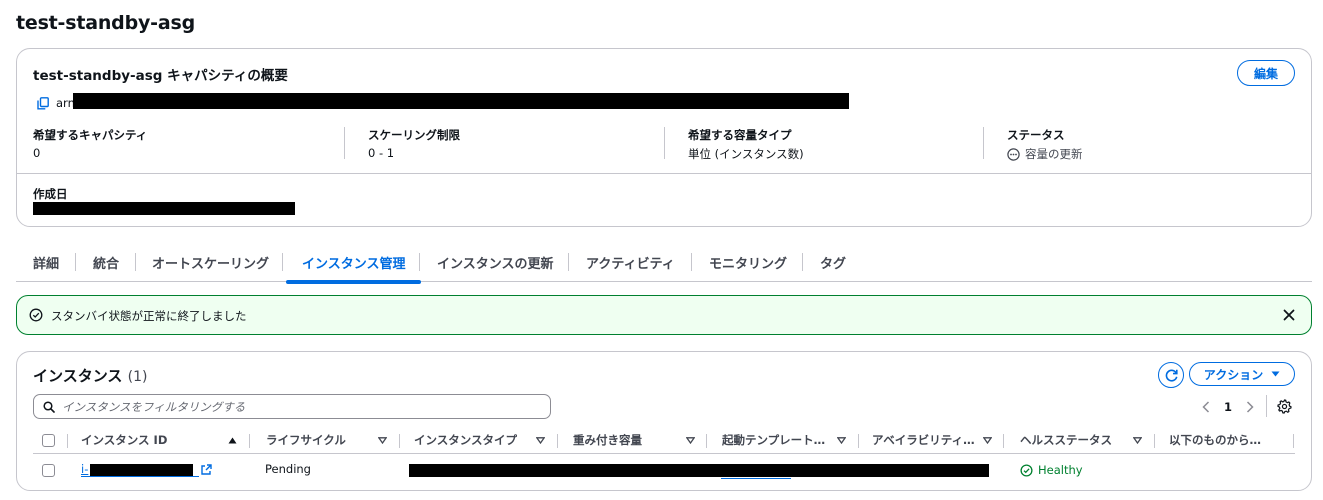 This screenshot has height=500, width=1323. I want to click on scaling-limits-label: スケーリング制限, so click(414, 135).